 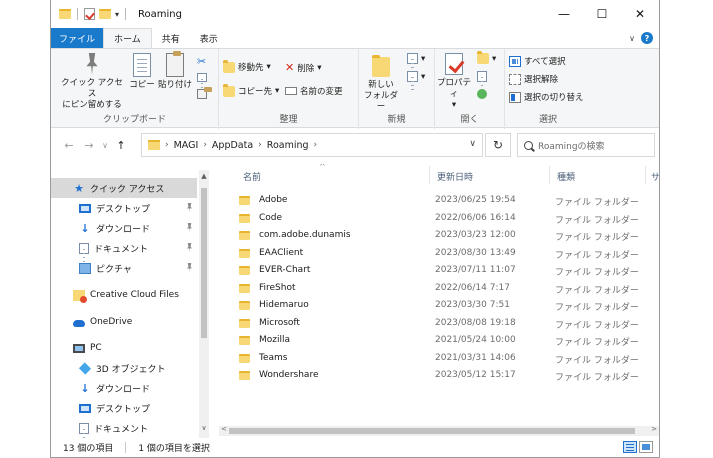 What do you see at coordinates (273, 358) in the screenshot?
I see `file-name: Teams` at bounding box center [273, 358].